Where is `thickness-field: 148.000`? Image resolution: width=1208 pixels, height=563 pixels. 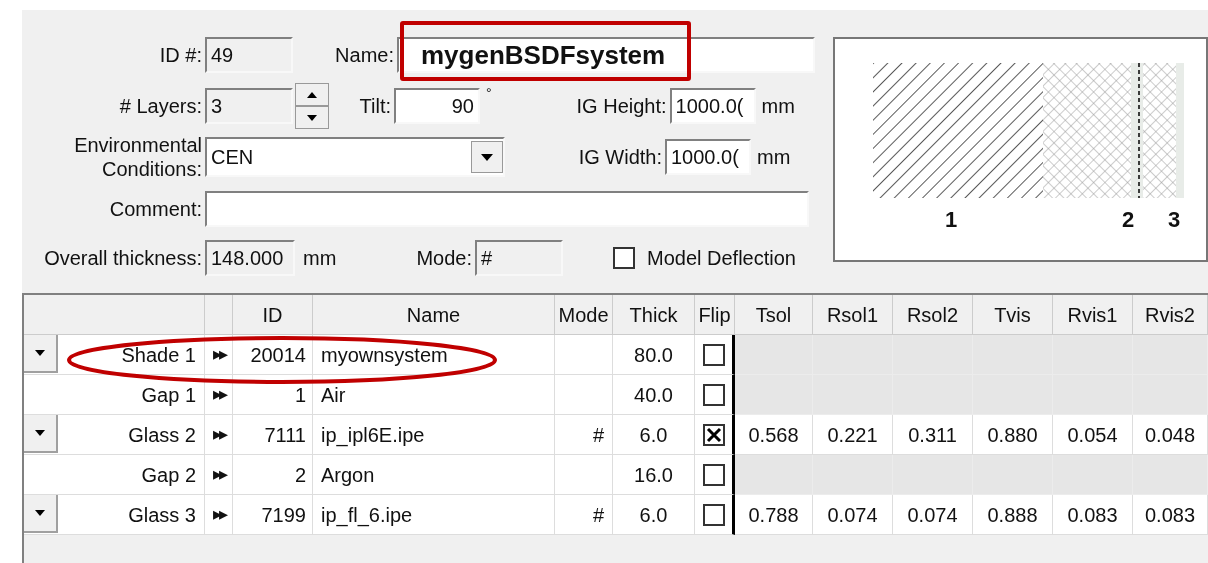
thickness-field: 148.000 is located at coordinates (250, 258).